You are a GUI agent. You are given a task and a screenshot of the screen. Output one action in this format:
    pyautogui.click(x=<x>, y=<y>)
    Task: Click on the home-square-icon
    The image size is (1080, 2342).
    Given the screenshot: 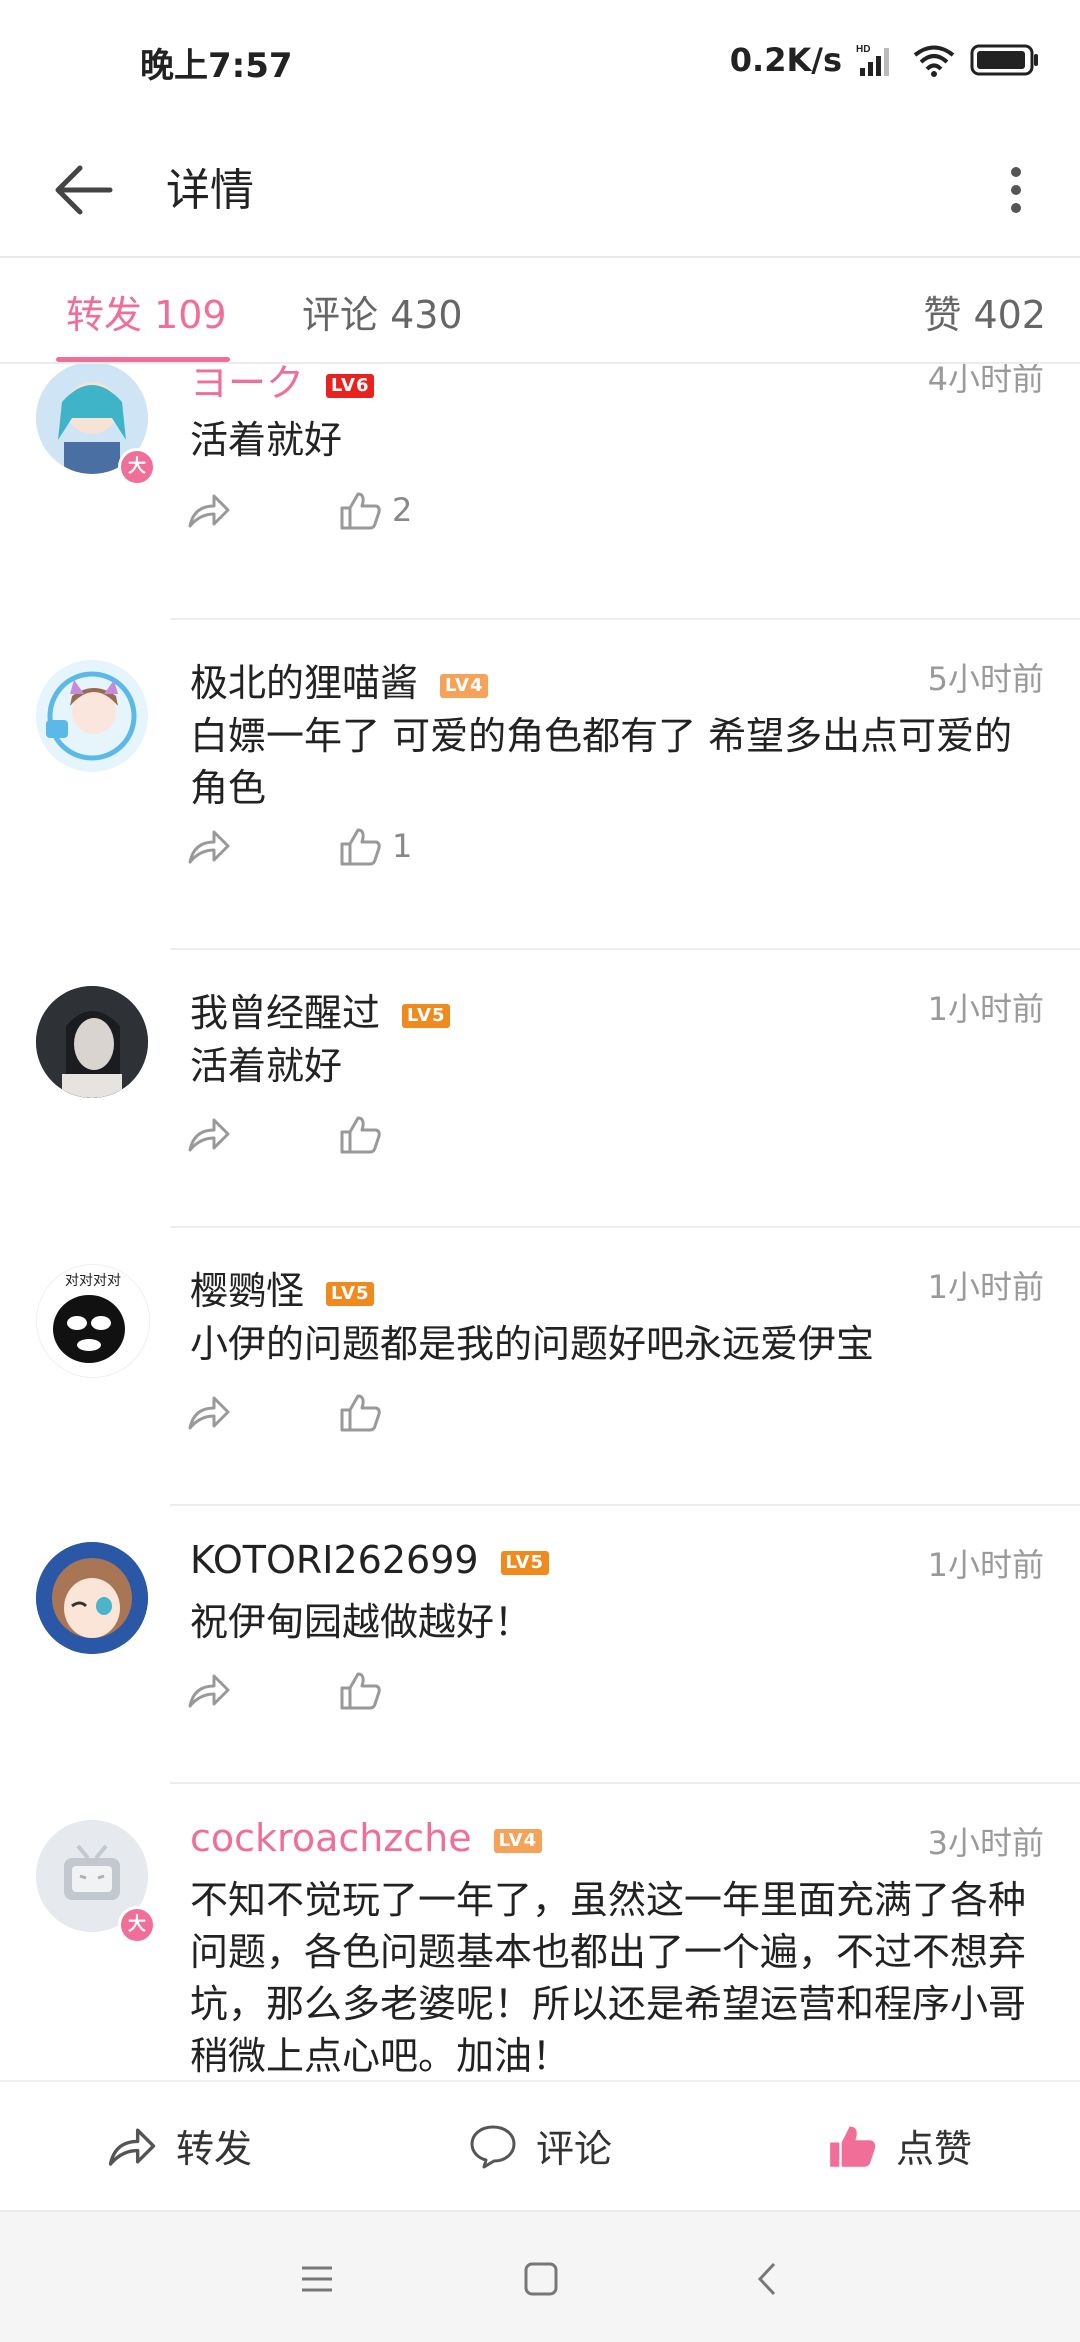 What is the action you would take?
    pyautogui.click(x=541, y=2279)
    